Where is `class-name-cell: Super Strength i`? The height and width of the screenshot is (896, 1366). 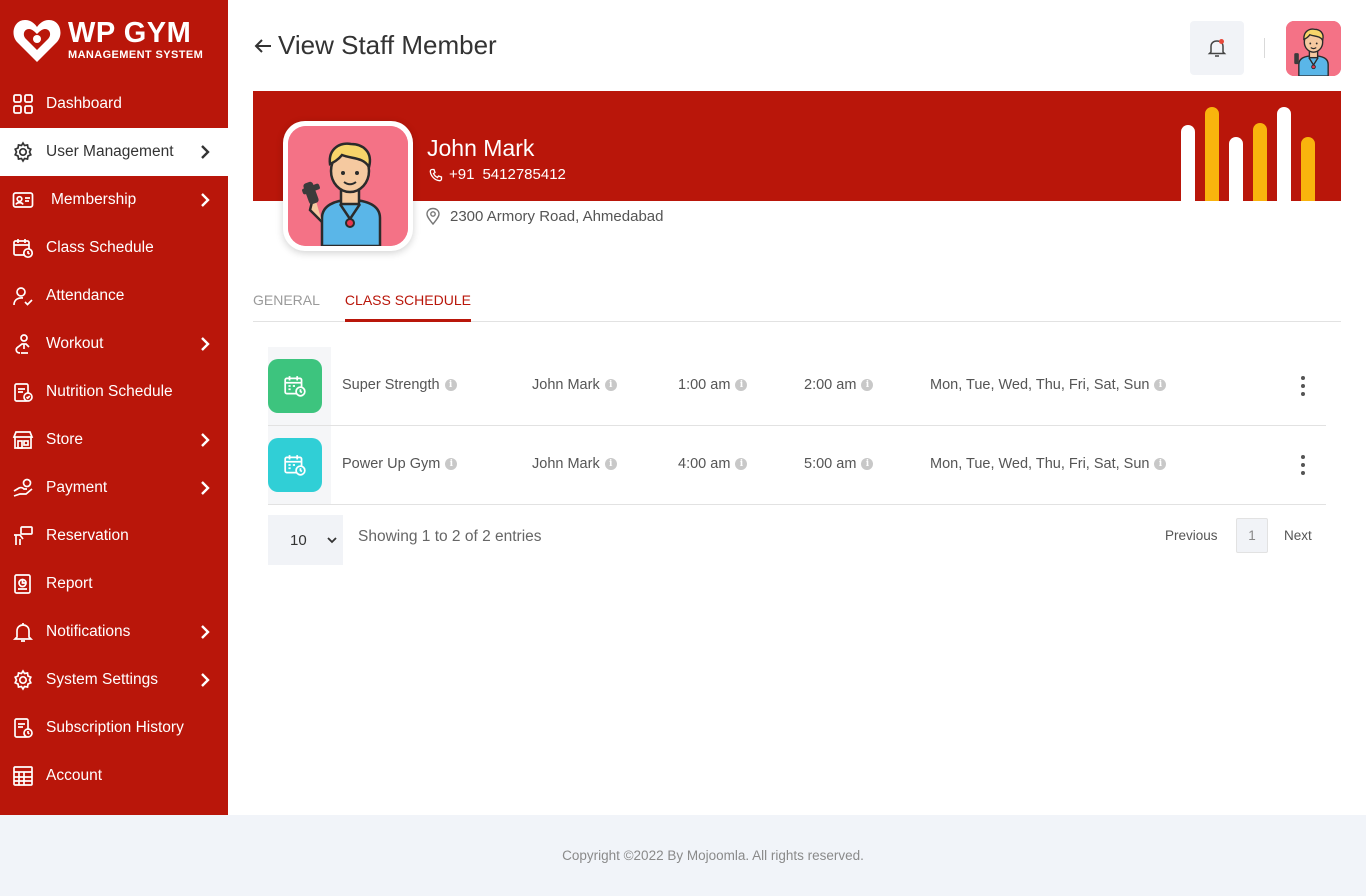
class-name-cell: Super Strength i is located at coordinates (399, 385).